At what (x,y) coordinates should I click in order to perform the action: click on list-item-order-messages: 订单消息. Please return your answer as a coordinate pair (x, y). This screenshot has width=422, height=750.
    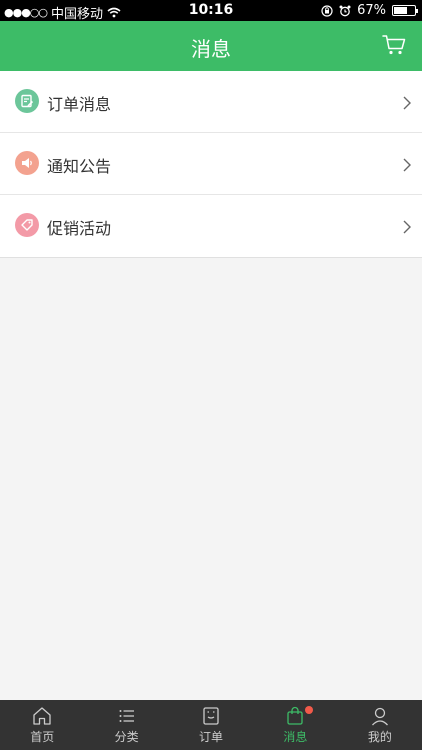
    Looking at the image, I should click on (211, 102).